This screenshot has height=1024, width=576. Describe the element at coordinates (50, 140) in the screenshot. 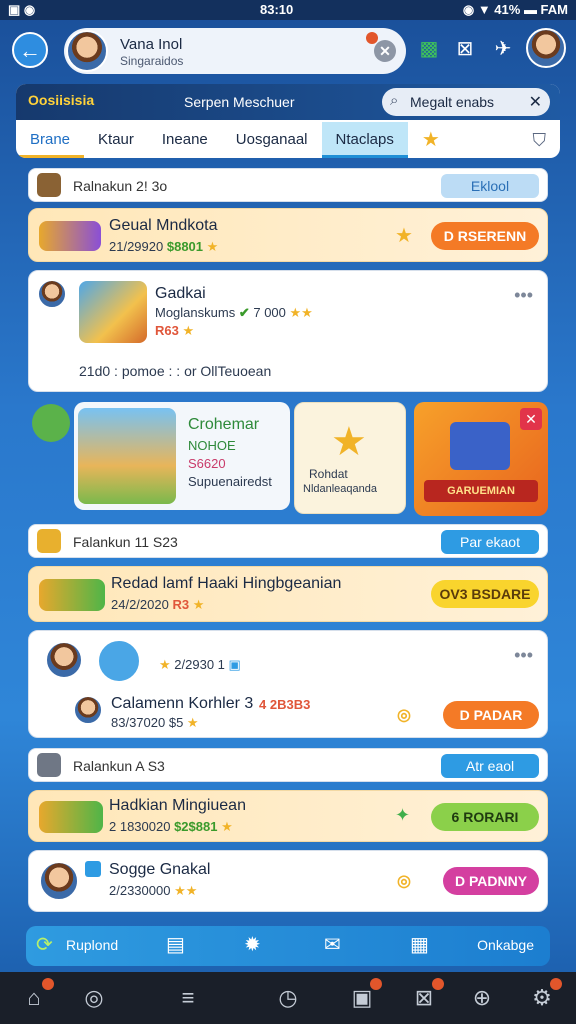

I see `tab-brane: Brane` at that location.